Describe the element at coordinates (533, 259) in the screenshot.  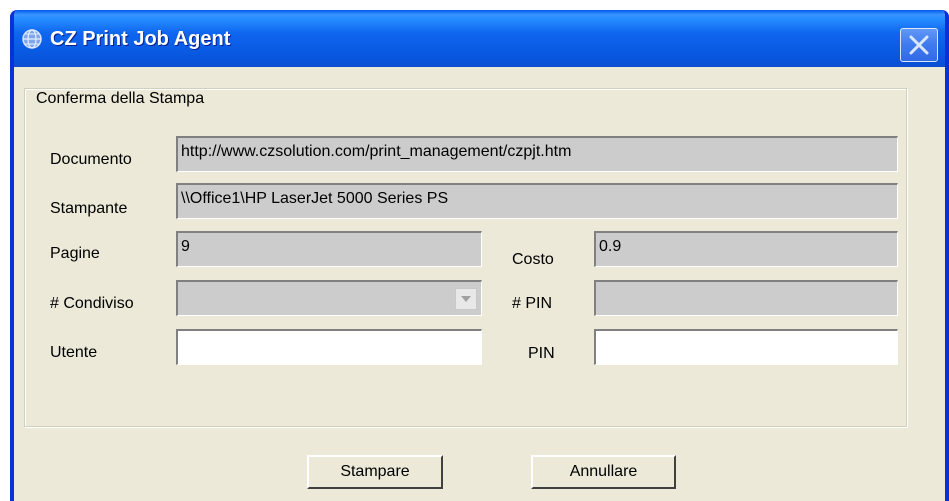
I see `costo-label: Costo` at that location.